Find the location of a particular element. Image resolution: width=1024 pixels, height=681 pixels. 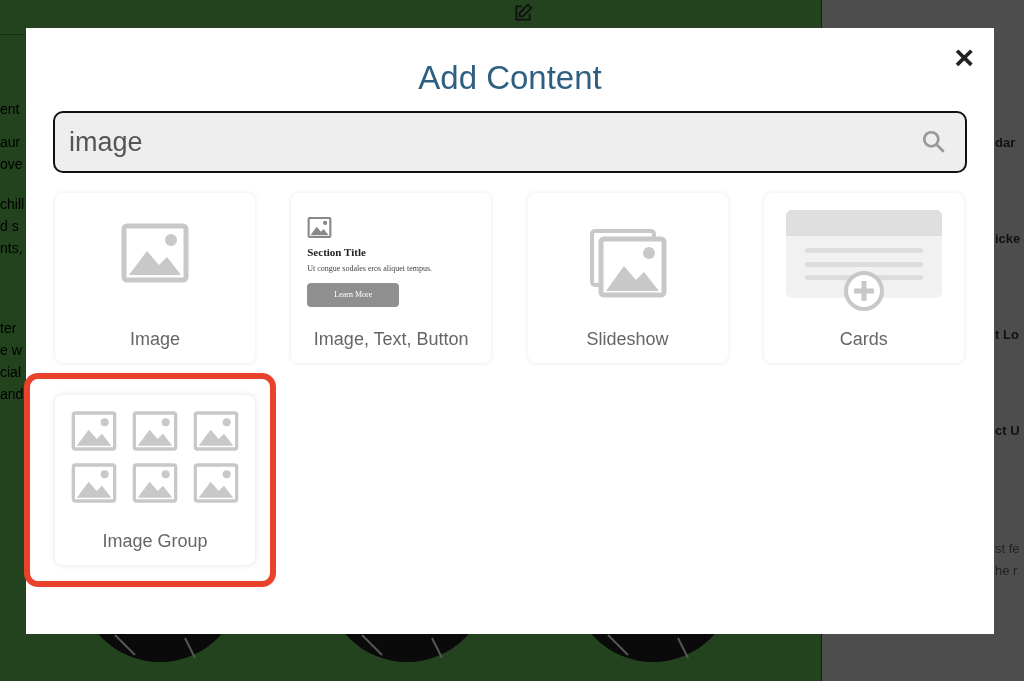

sidebar-heading: t Lo is located at coordinates (1007, 335).